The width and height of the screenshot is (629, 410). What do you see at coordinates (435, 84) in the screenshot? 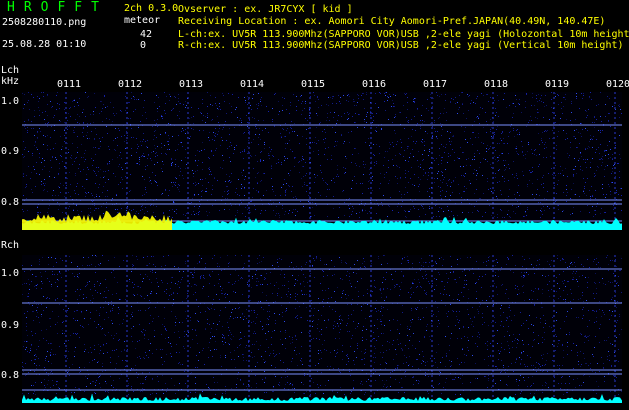
I see `time-tick-label: 0117` at bounding box center [435, 84].